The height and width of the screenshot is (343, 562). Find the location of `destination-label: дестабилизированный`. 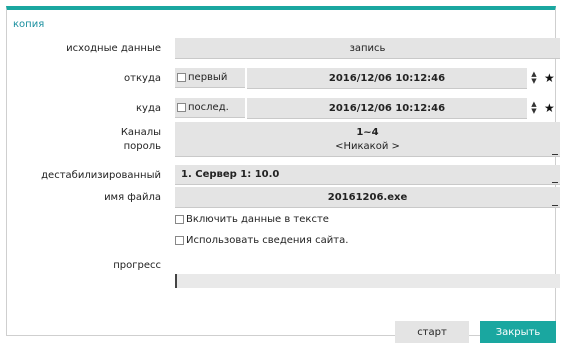

destination-label: дестабилизированный is located at coordinates (101, 175).